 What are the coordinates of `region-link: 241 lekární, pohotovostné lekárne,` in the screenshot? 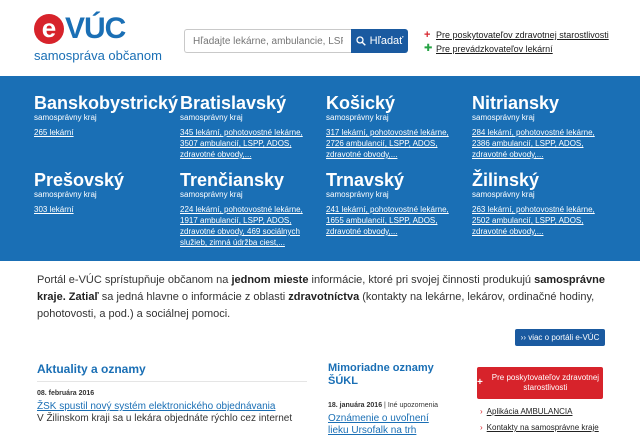 It's located at (387, 209).